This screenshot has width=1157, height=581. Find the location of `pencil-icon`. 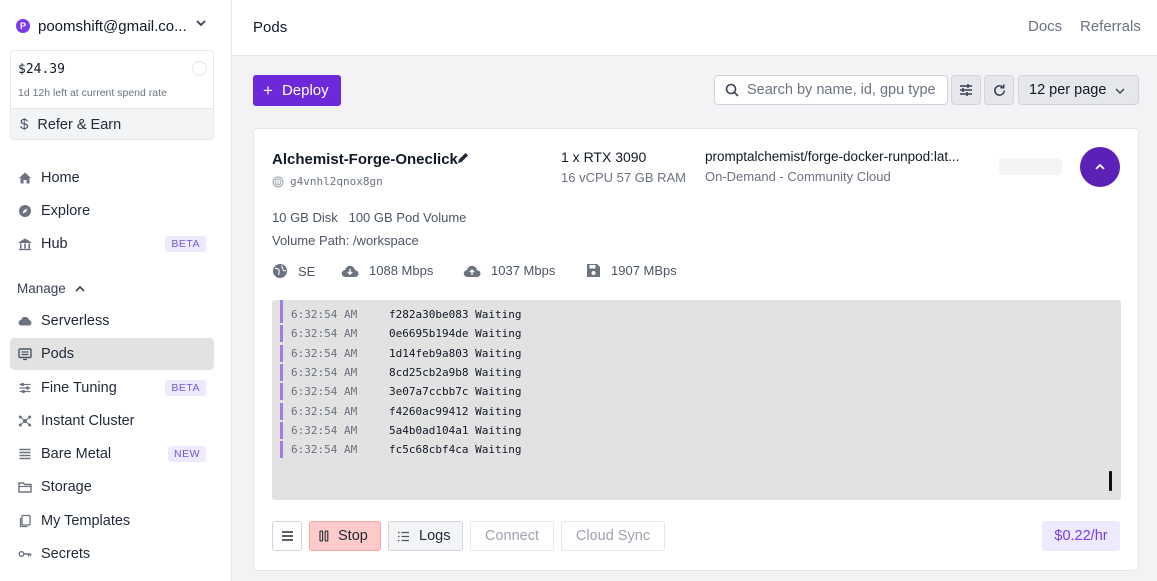

pencil-icon is located at coordinates (463, 158).